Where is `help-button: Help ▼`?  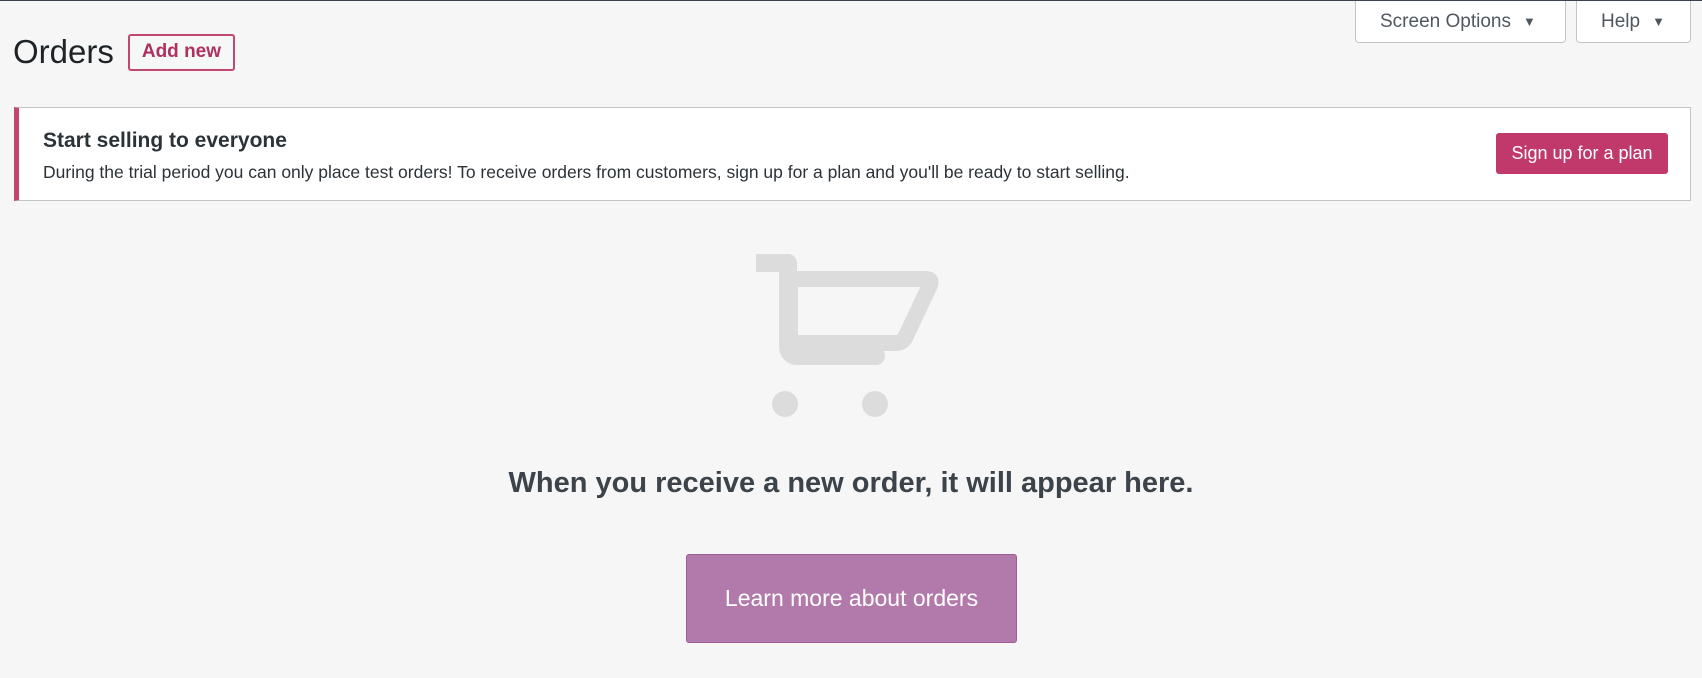
help-button: Help ▼ is located at coordinates (1633, 22).